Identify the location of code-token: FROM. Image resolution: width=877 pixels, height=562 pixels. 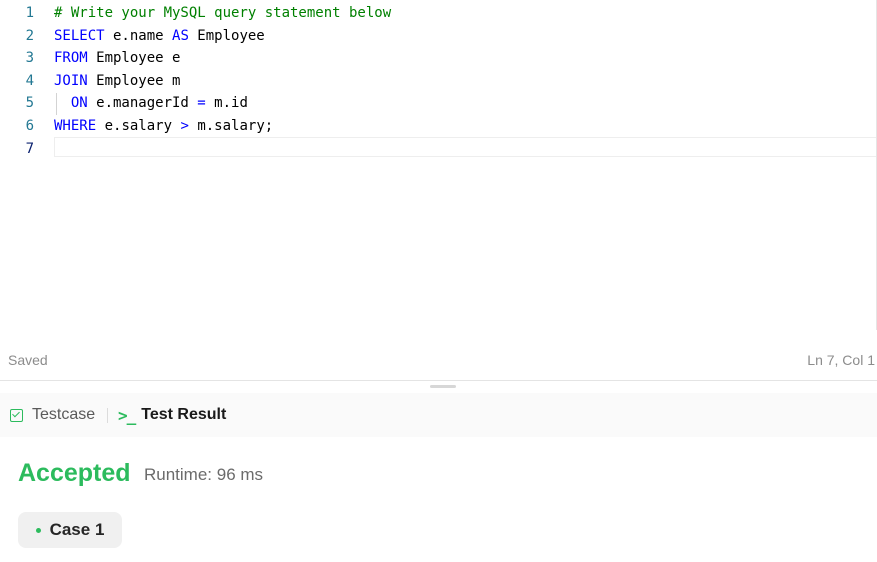
(71, 58).